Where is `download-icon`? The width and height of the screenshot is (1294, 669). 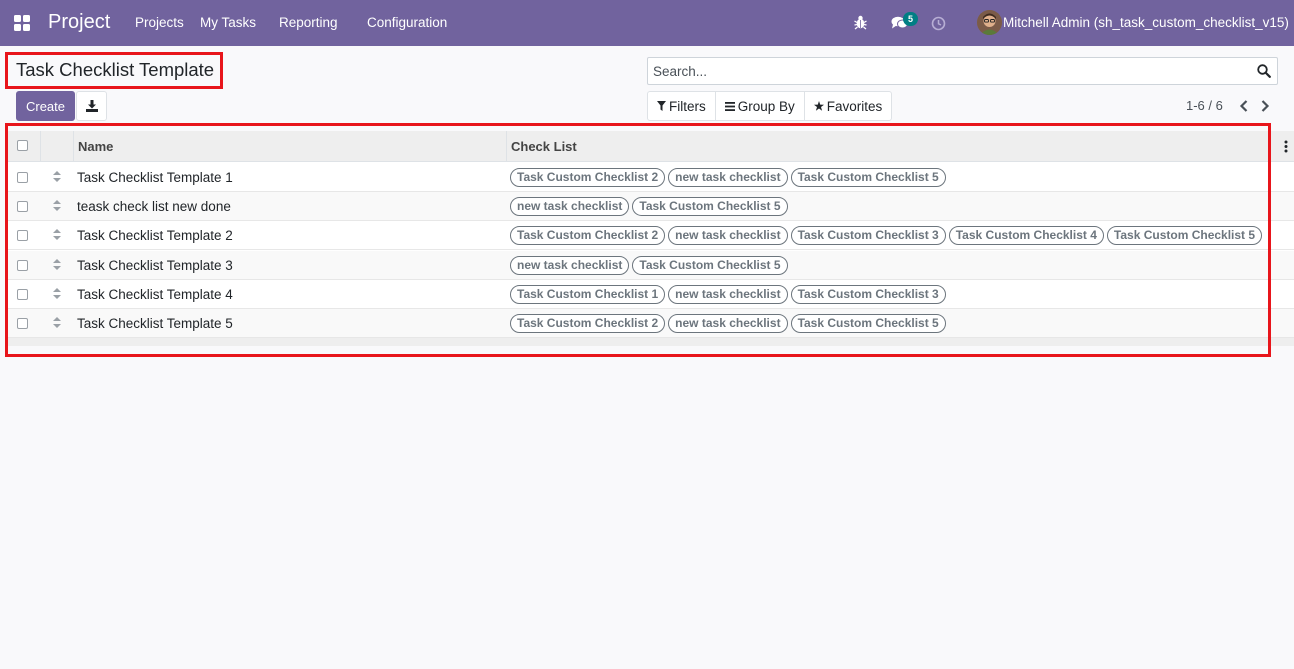 download-icon is located at coordinates (92, 106).